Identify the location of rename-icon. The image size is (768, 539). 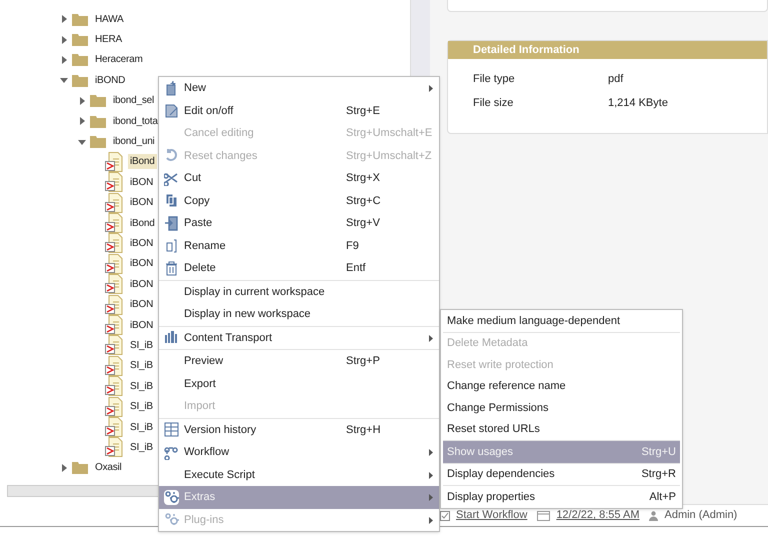
(171, 246).